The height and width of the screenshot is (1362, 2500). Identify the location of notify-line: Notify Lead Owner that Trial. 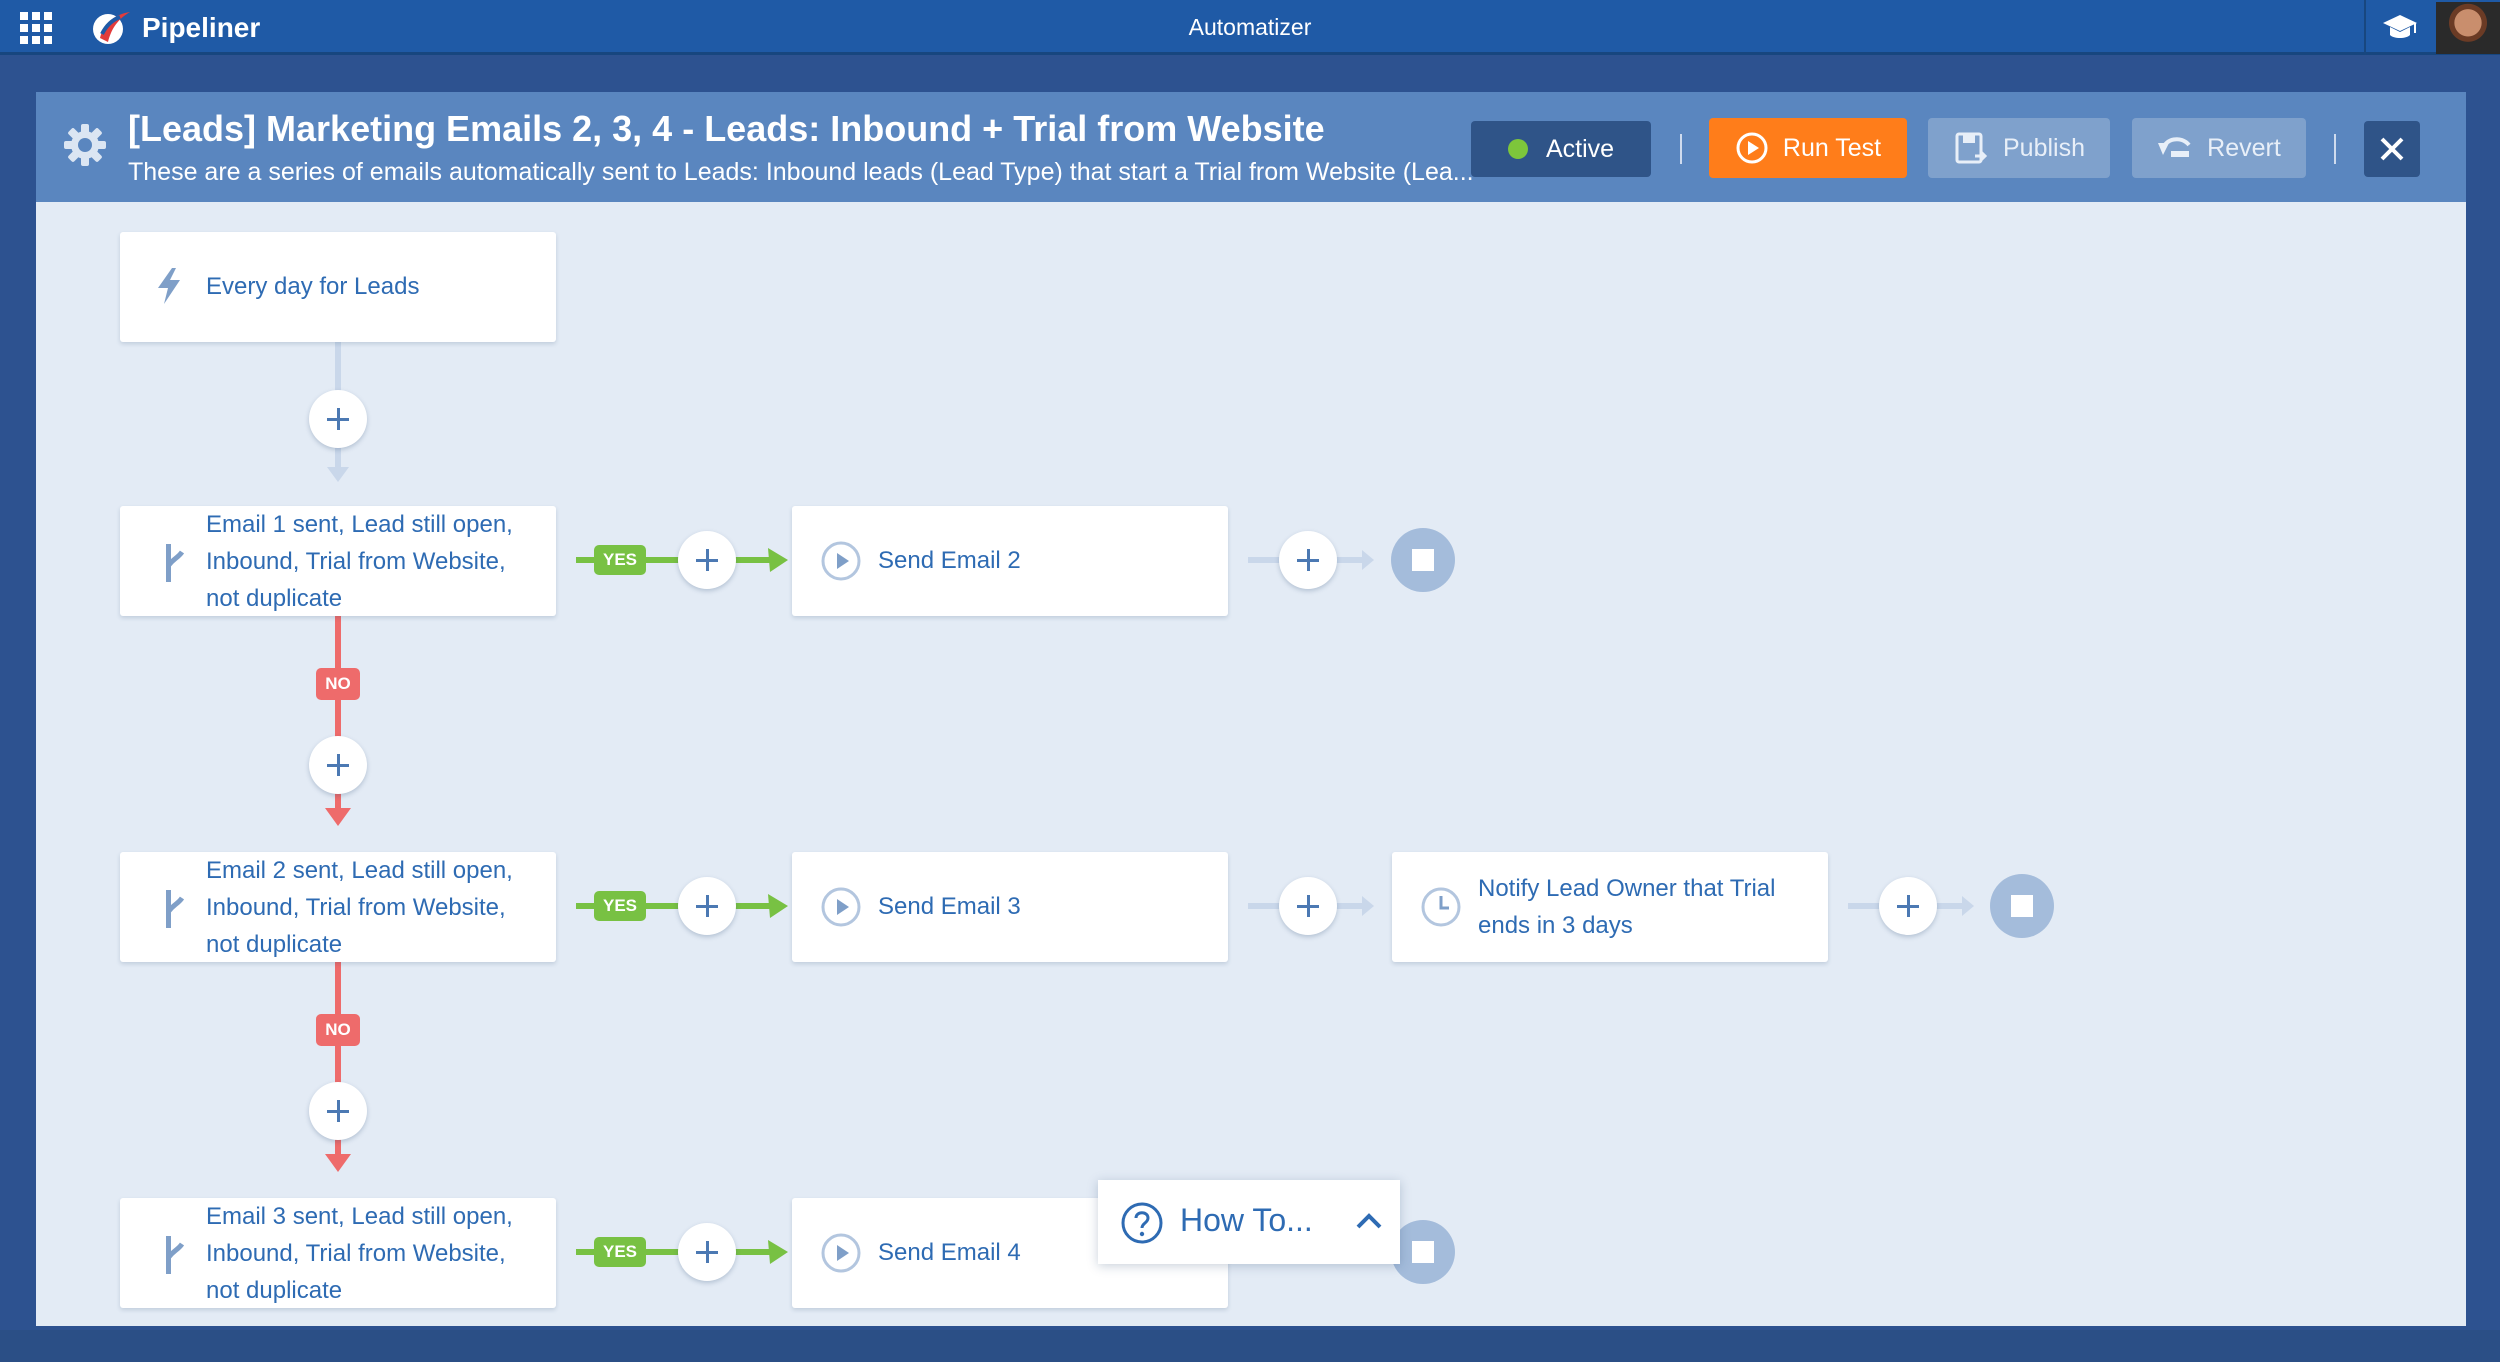
(1627, 888).